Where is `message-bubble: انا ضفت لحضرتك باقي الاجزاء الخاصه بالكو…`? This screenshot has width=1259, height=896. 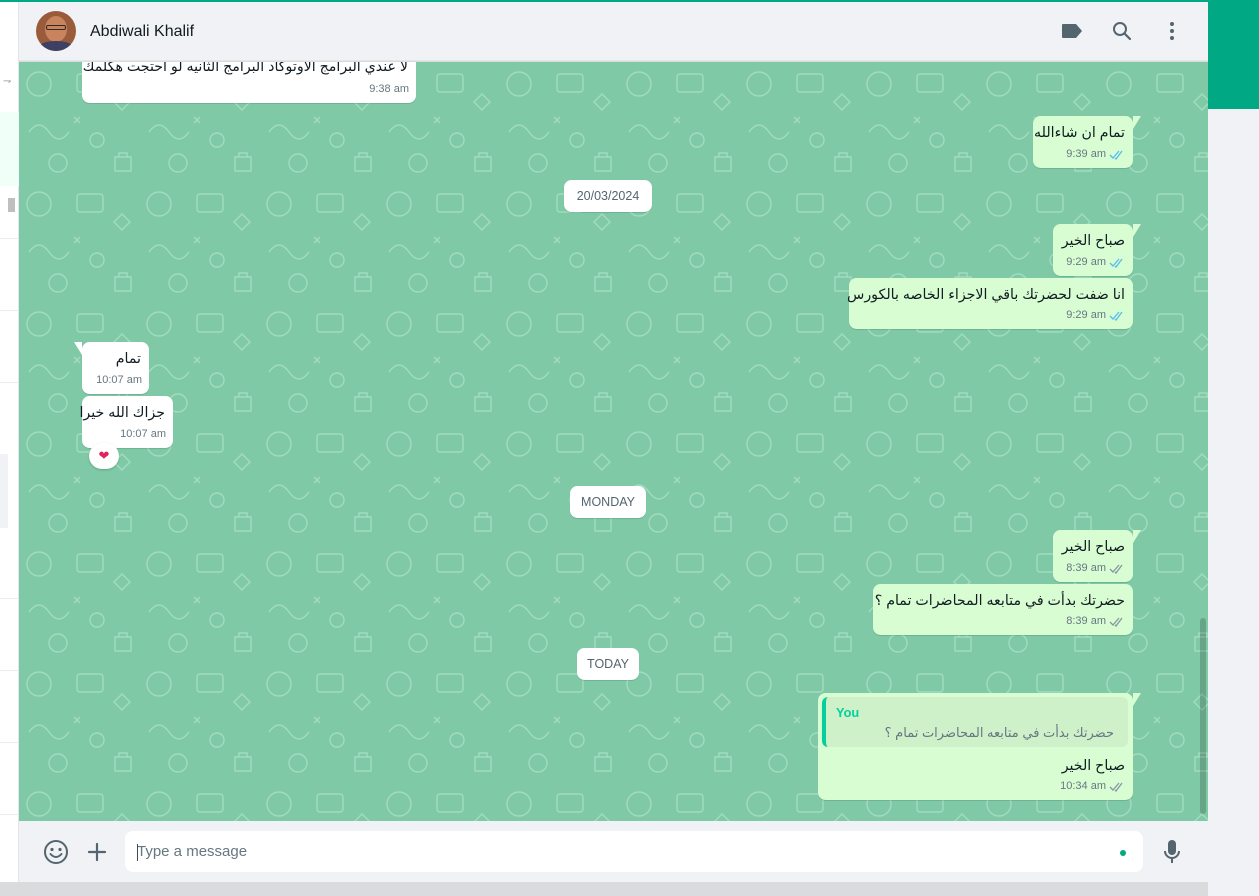 message-bubble: انا ضفت لحضرتك باقي الاجزاء الخاصه بالكو… is located at coordinates (990, 303).